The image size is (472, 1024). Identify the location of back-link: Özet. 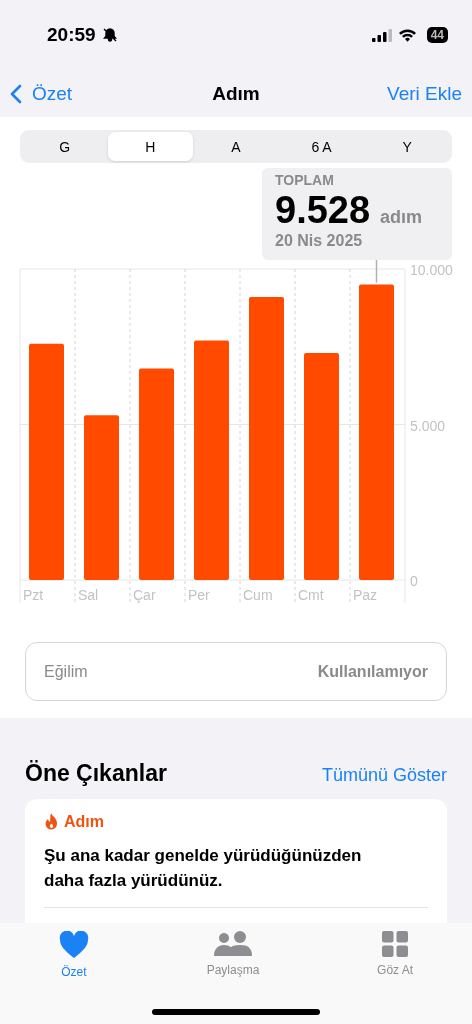
(41, 93).